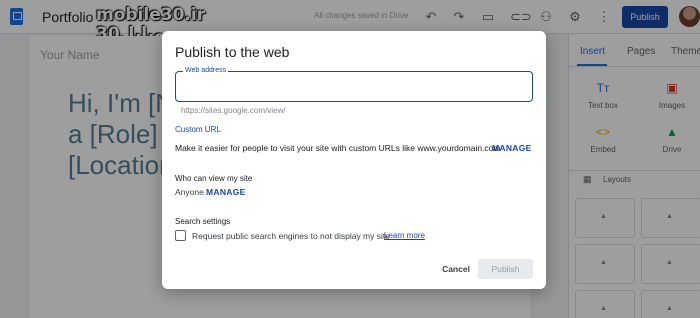  I want to click on cancel-button: Cancel, so click(456, 269).